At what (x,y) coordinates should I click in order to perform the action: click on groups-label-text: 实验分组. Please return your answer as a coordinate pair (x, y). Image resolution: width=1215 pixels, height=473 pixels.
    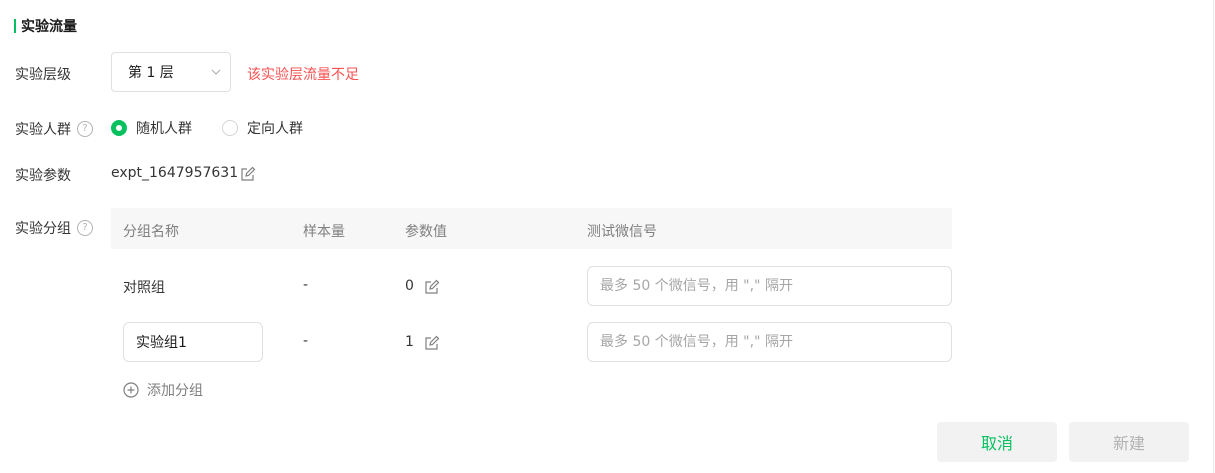
    Looking at the image, I should click on (43, 229).